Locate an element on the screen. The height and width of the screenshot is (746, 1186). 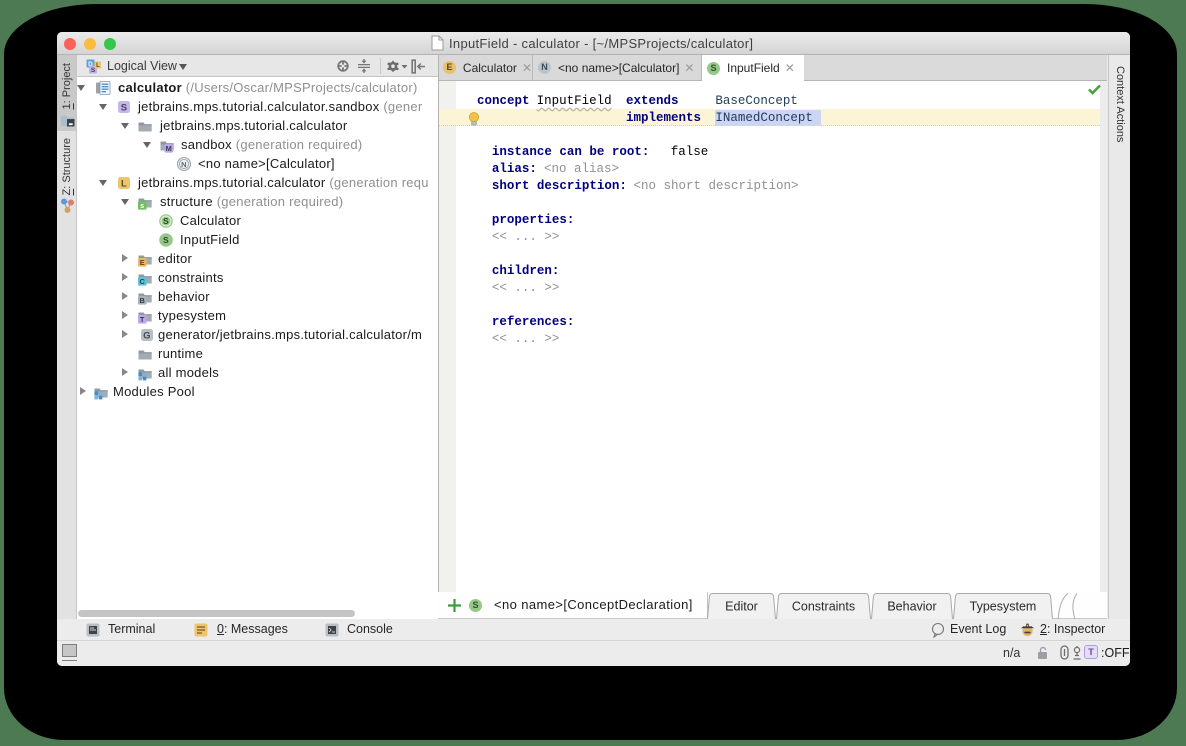
svg-text: N is located at coordinates (184, 163).